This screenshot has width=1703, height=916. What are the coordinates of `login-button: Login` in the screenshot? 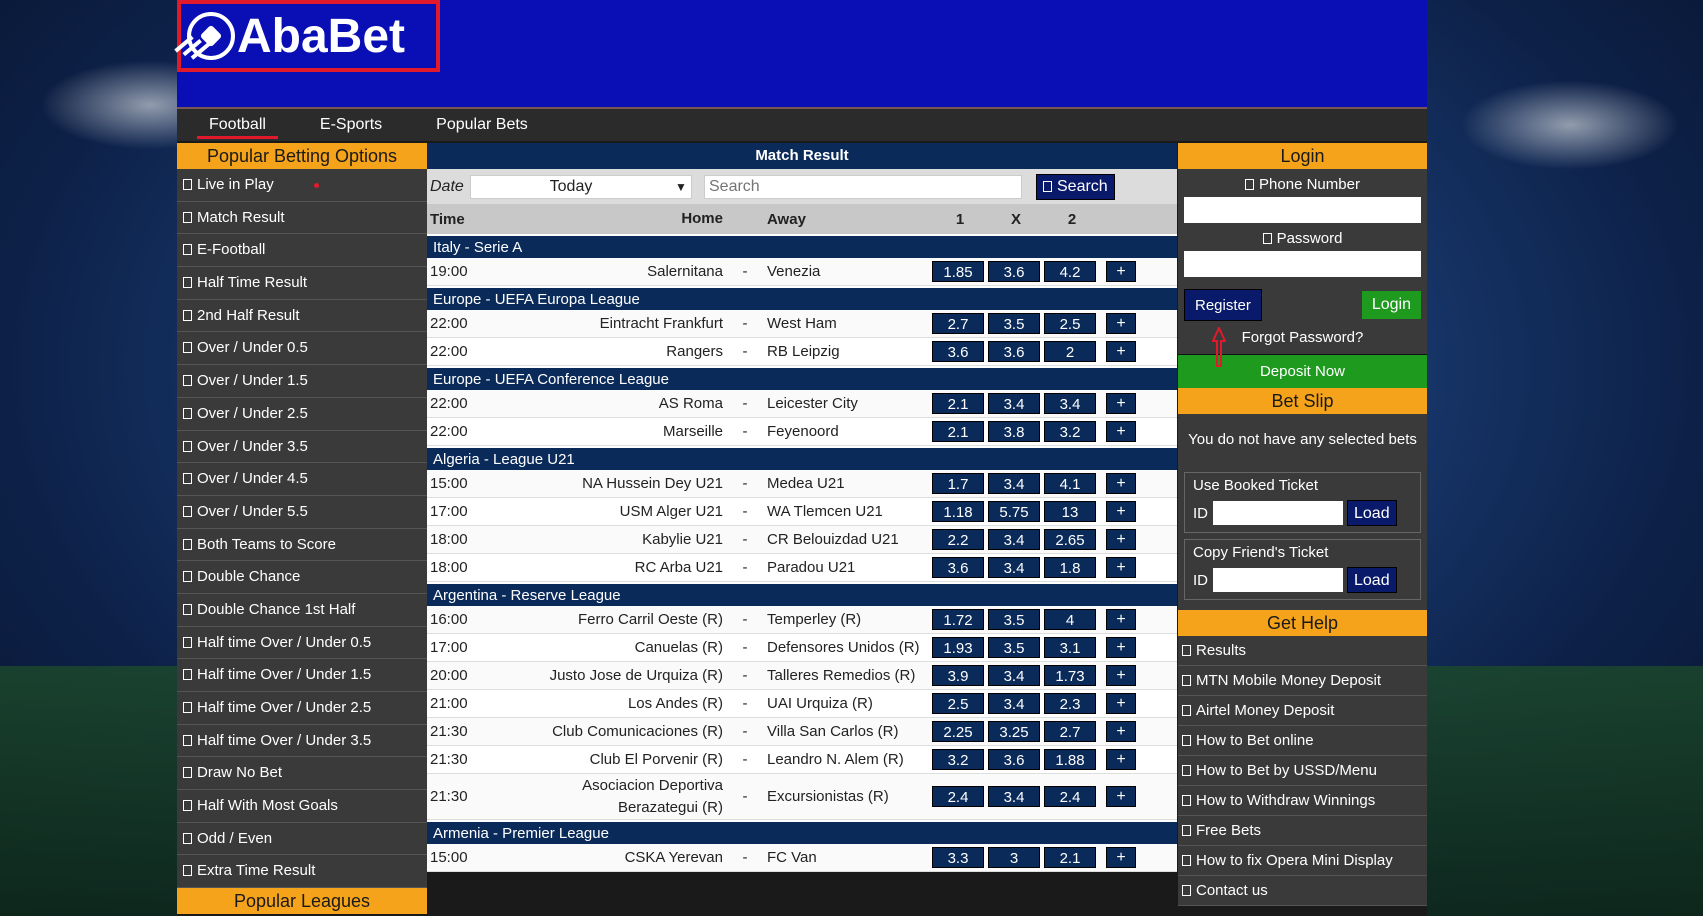 It's located at (1391, 305).